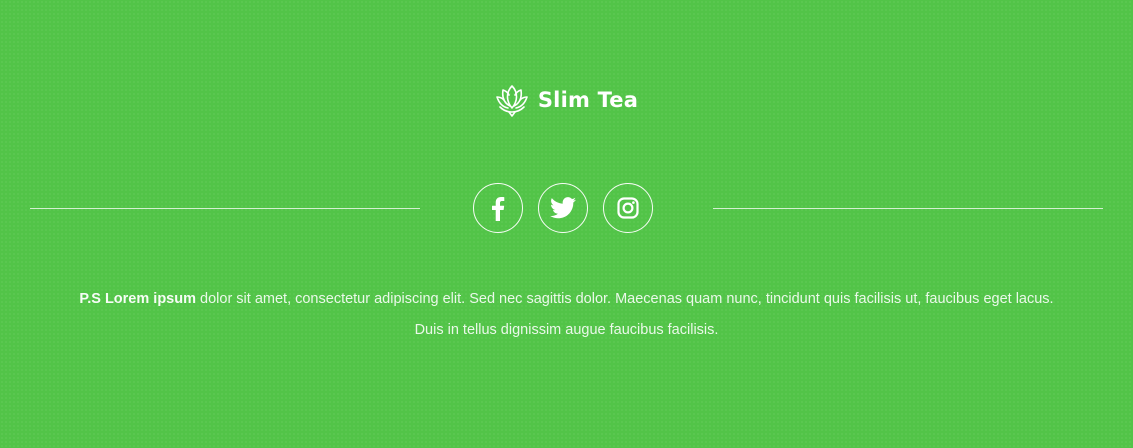 This screenshot has width=1133, height=448. What do you see at coordinates (137, 299) in the screenshot?
I see `disclaimer-lead: P.S Lorem ipsum` at bounding box center [137, 299].